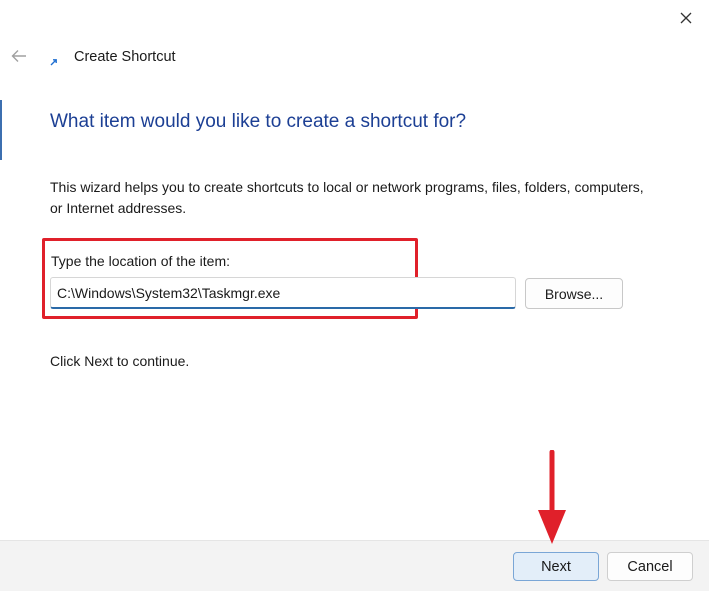 Image resolution: width=709 pixels, height=591 pixels. I want to click on window-edge-accent, so click(1, 130).